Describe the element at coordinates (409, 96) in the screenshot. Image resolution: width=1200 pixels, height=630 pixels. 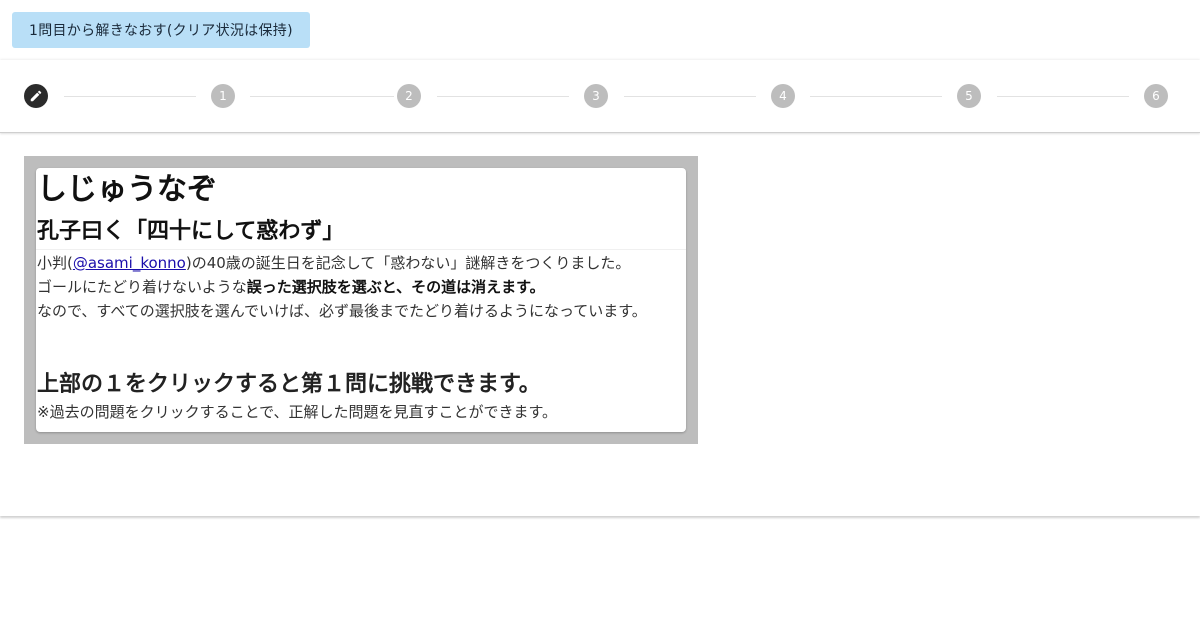
I see `step-2: 2` at that location.